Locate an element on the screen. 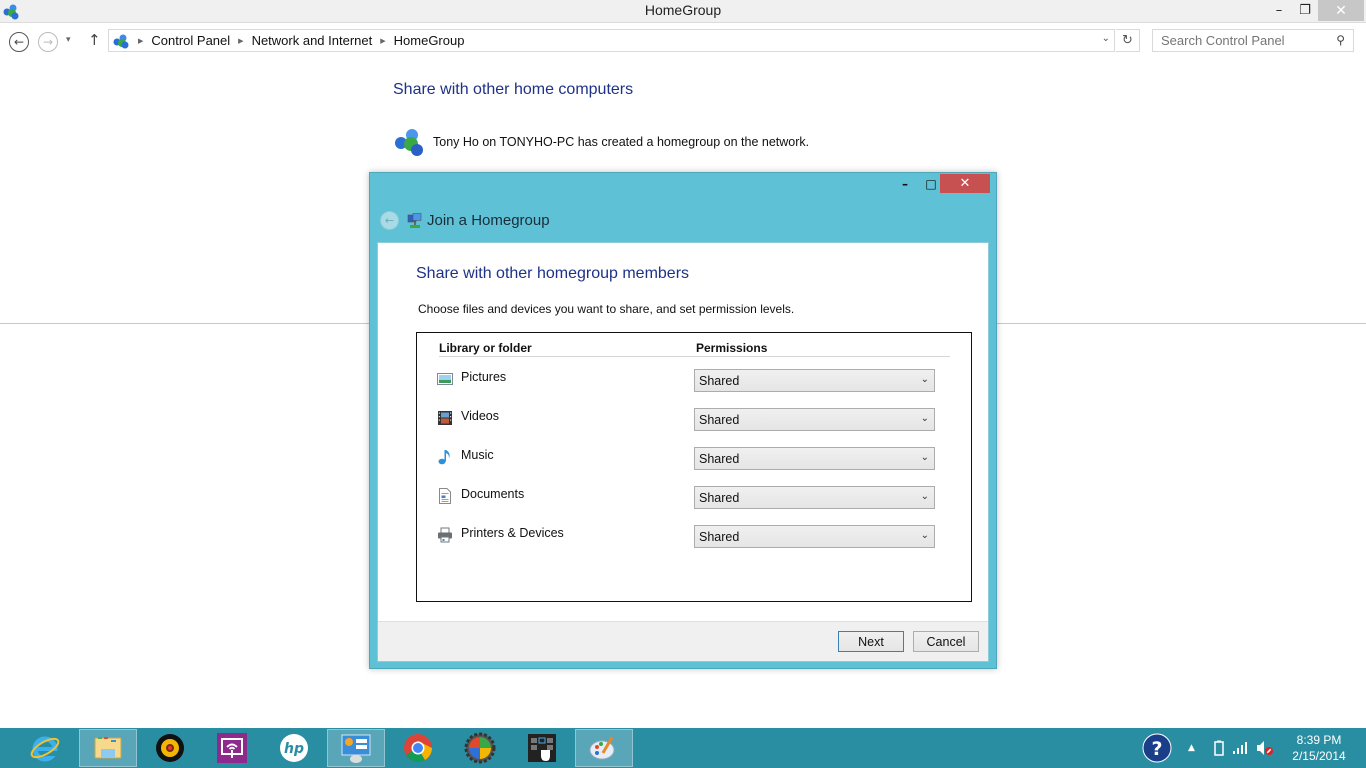 The image size is (1366, 768). svg-text: hp is located at coordinates (294, 749).